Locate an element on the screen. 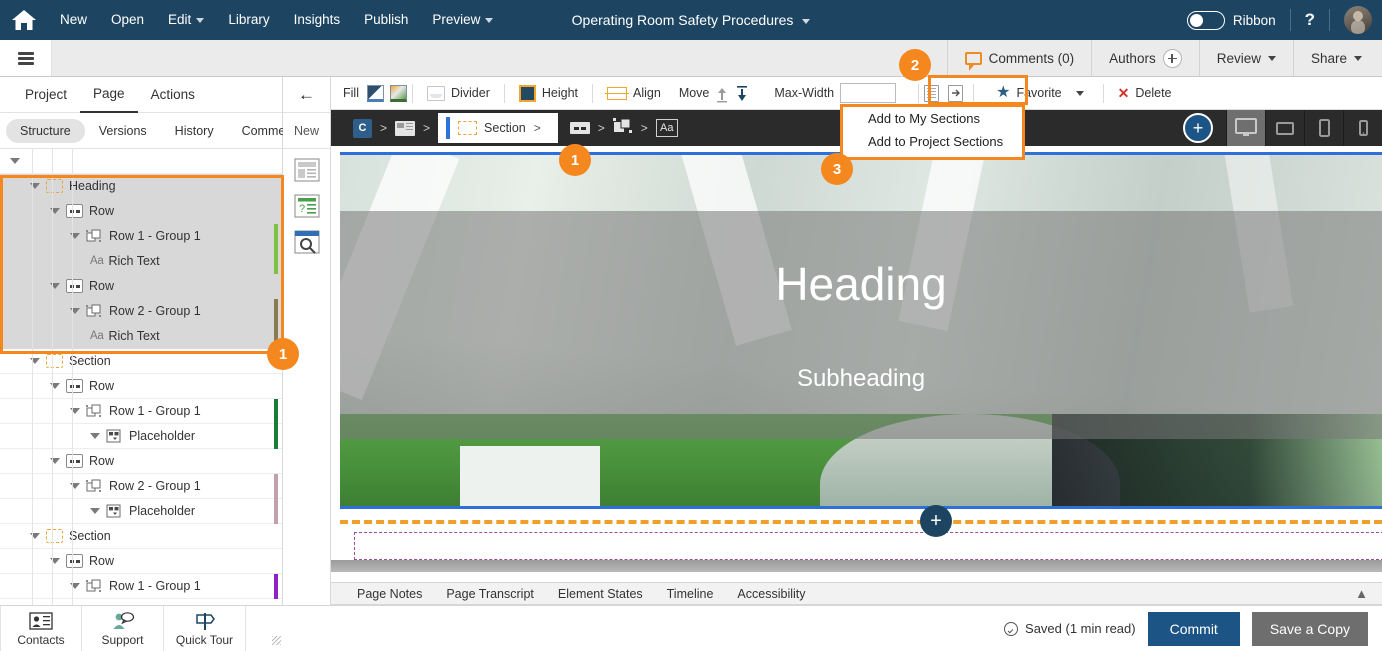  support-label: Support is located at coordinates (122, 639).